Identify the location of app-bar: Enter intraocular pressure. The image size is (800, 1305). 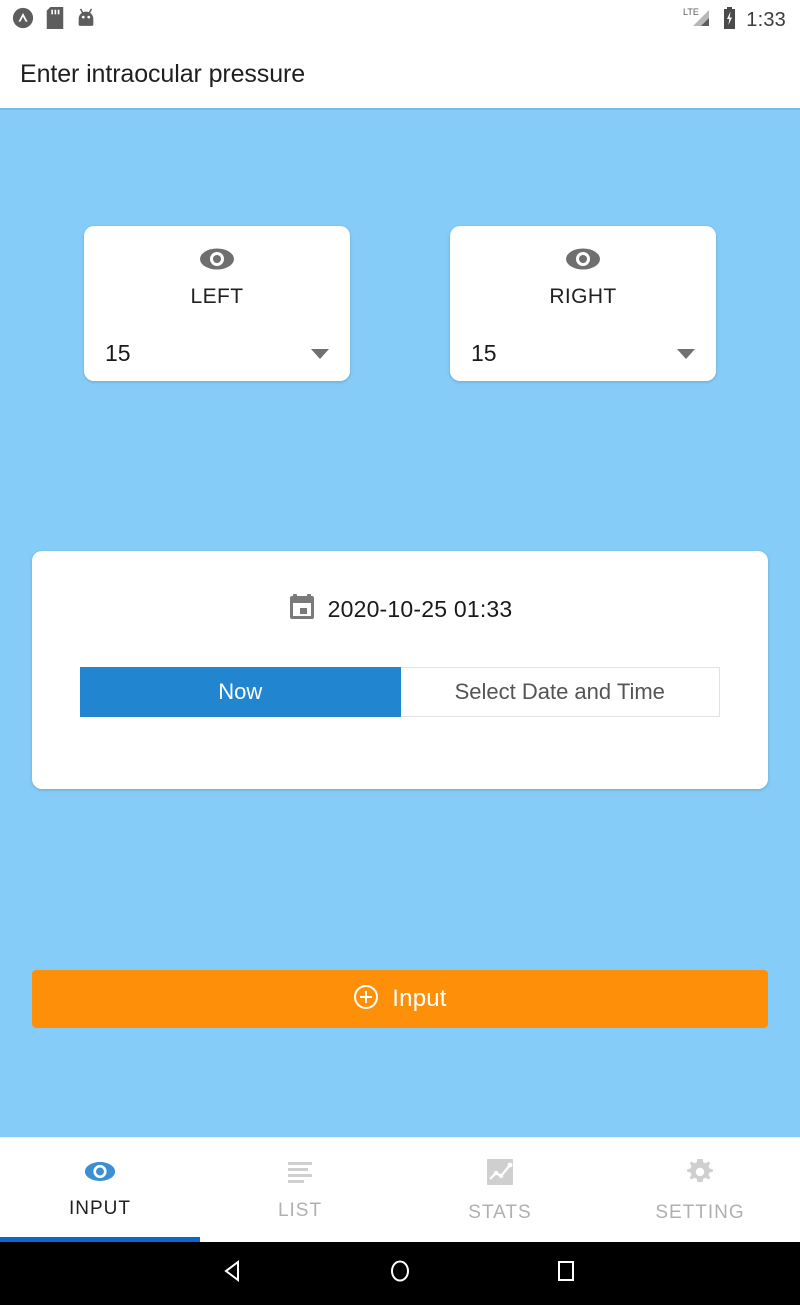
(400, 75).